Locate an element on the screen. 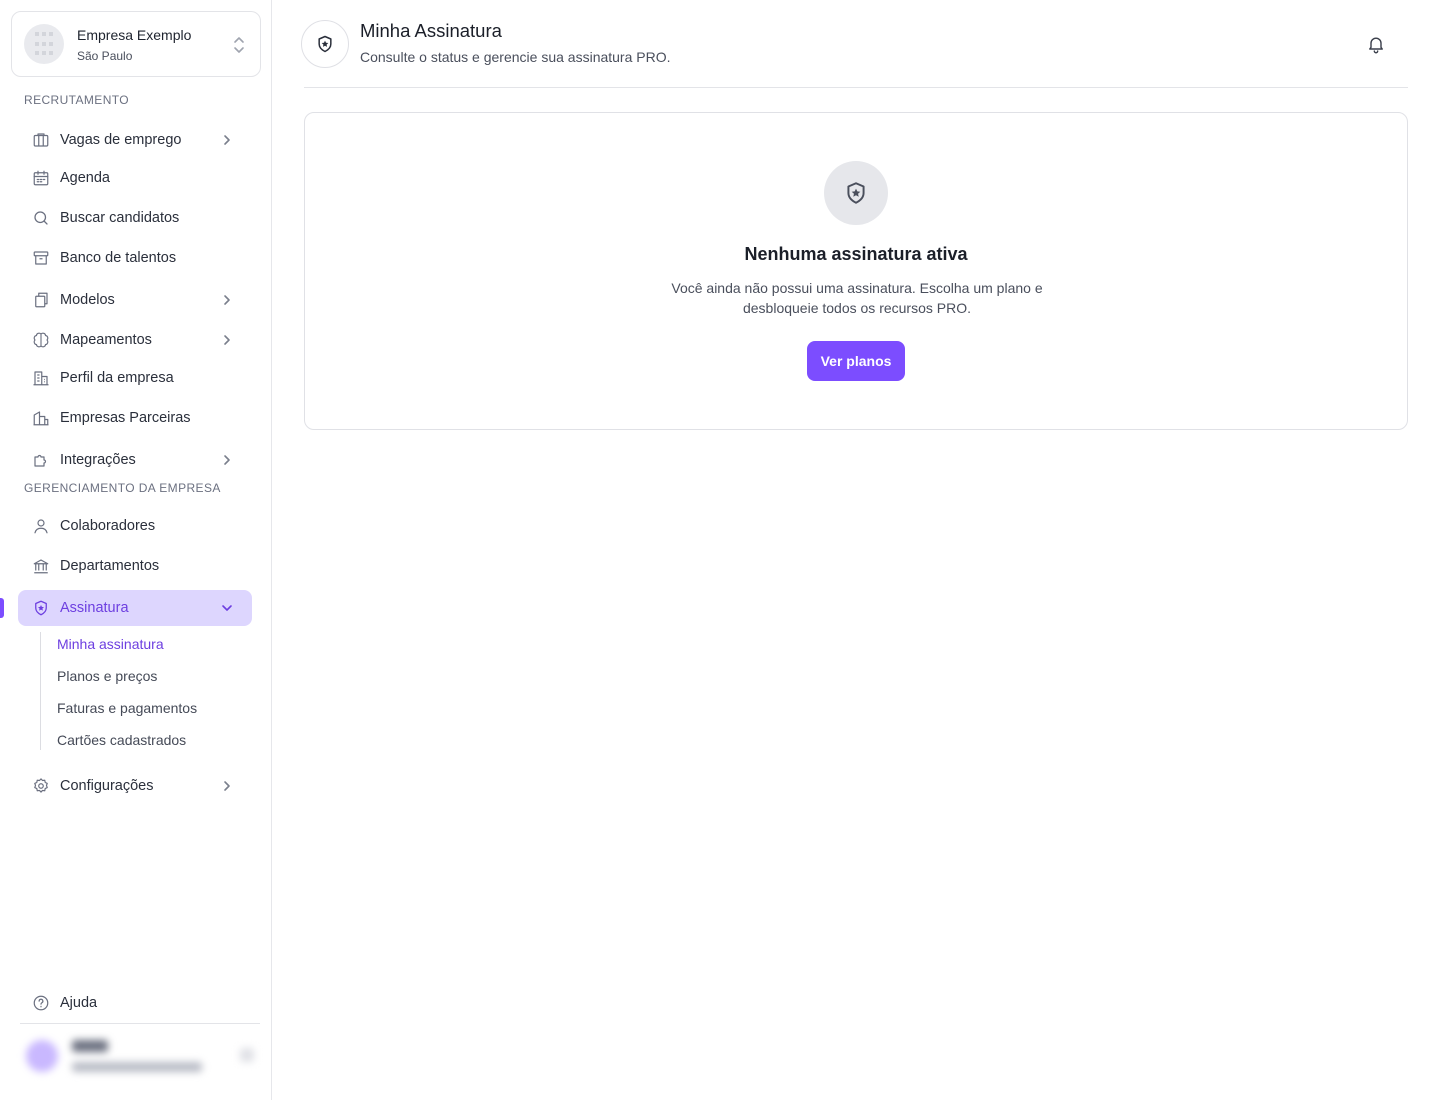 The image size is (1440, 1100). sidebar-item-banco-de-talentos: Banco de talentos is located at coordinates (135, 258).